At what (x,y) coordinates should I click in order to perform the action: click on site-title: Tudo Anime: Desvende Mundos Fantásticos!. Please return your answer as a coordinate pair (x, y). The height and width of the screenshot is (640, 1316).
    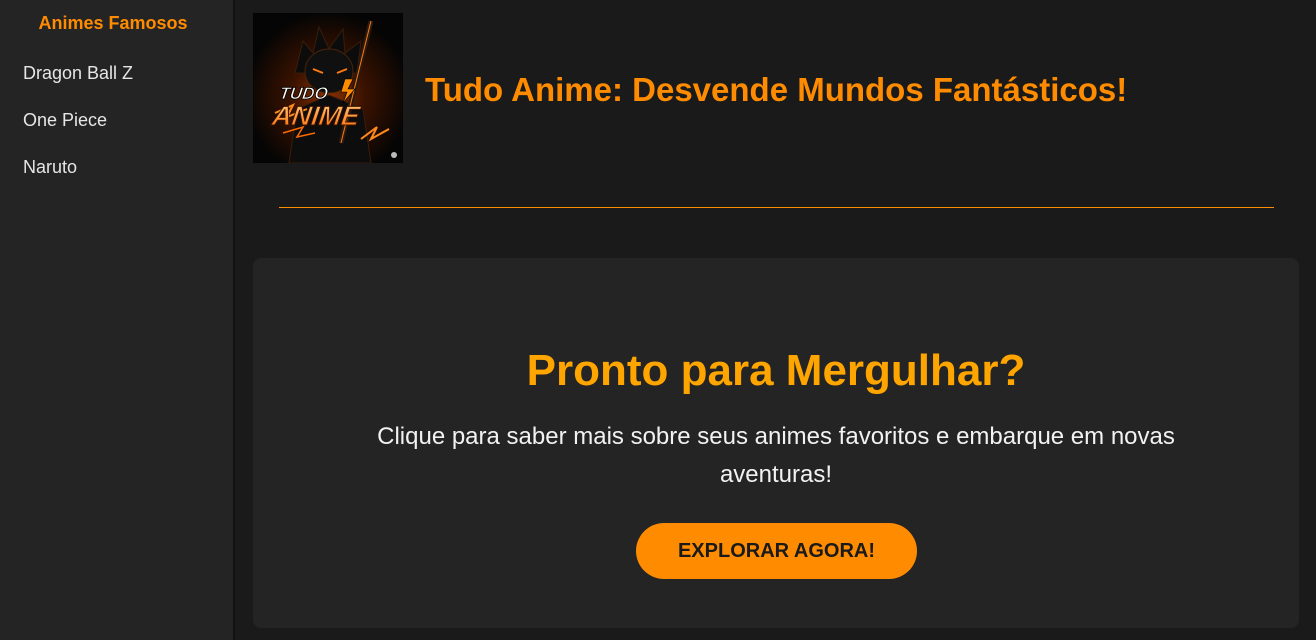
    Looking at the image, I should click on (776, 89).